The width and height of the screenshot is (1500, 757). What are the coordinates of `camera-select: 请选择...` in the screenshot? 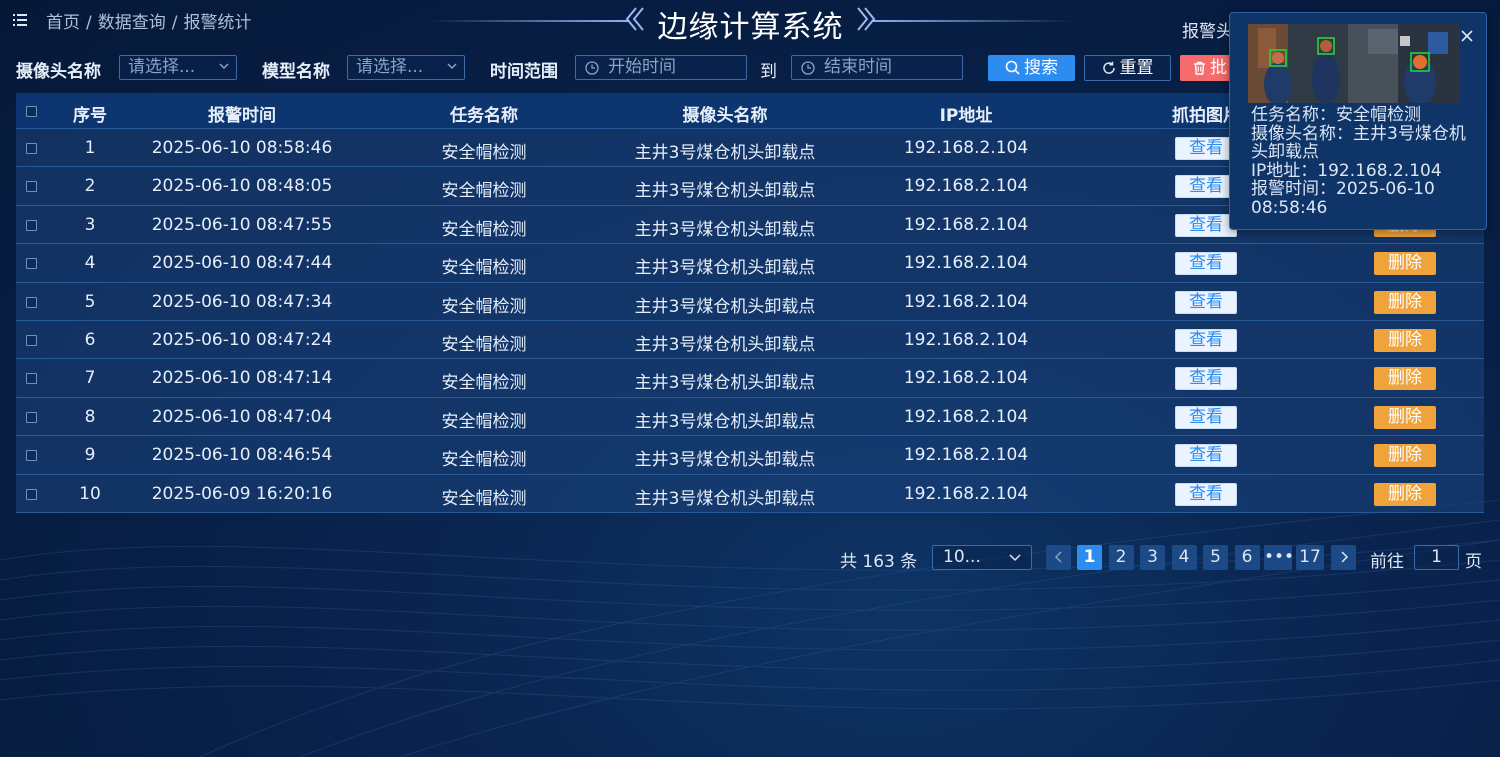 It's located at (178, 67).